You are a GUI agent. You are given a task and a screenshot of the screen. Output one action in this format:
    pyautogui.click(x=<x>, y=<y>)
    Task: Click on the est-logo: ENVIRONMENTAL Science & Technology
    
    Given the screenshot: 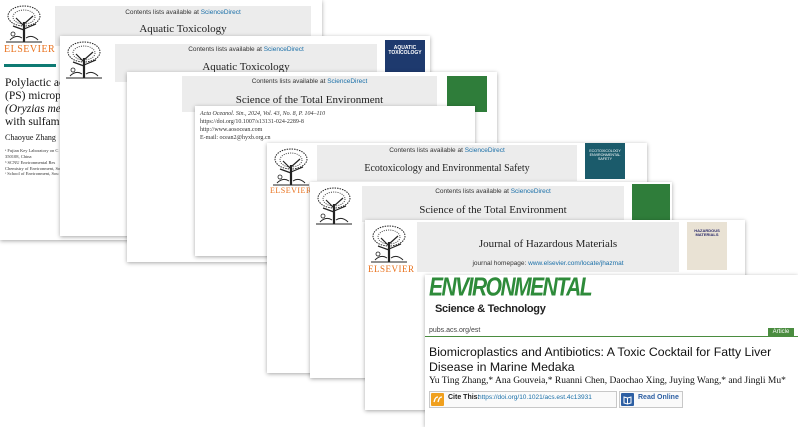 What is the action you would take?
    pyautogui.click(x=511, y=298)
    